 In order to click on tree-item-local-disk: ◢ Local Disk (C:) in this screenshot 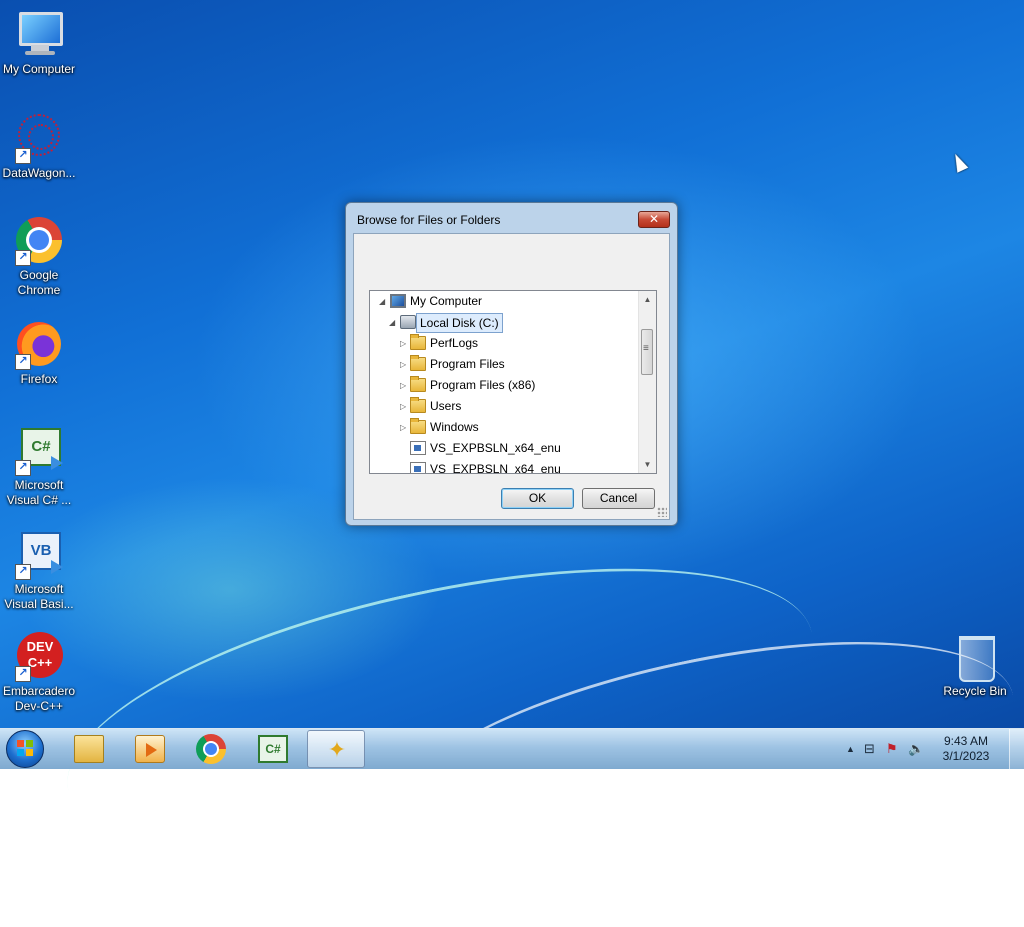, I will do `click(505, 322)`.